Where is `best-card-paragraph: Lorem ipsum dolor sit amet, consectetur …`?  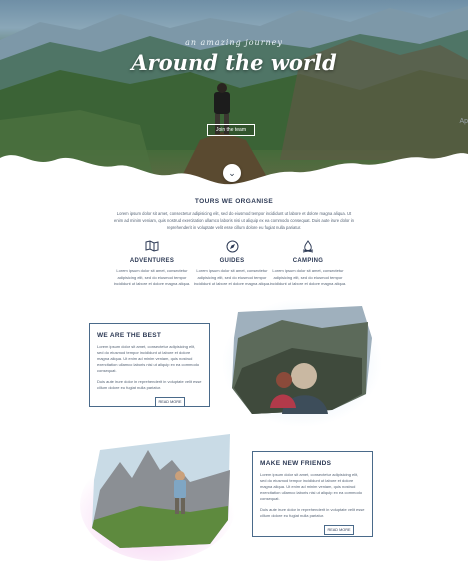 best-card-paragraph: Lorem ipsum dolor sit amet, consectetur … is located at coordinates (148, 358).